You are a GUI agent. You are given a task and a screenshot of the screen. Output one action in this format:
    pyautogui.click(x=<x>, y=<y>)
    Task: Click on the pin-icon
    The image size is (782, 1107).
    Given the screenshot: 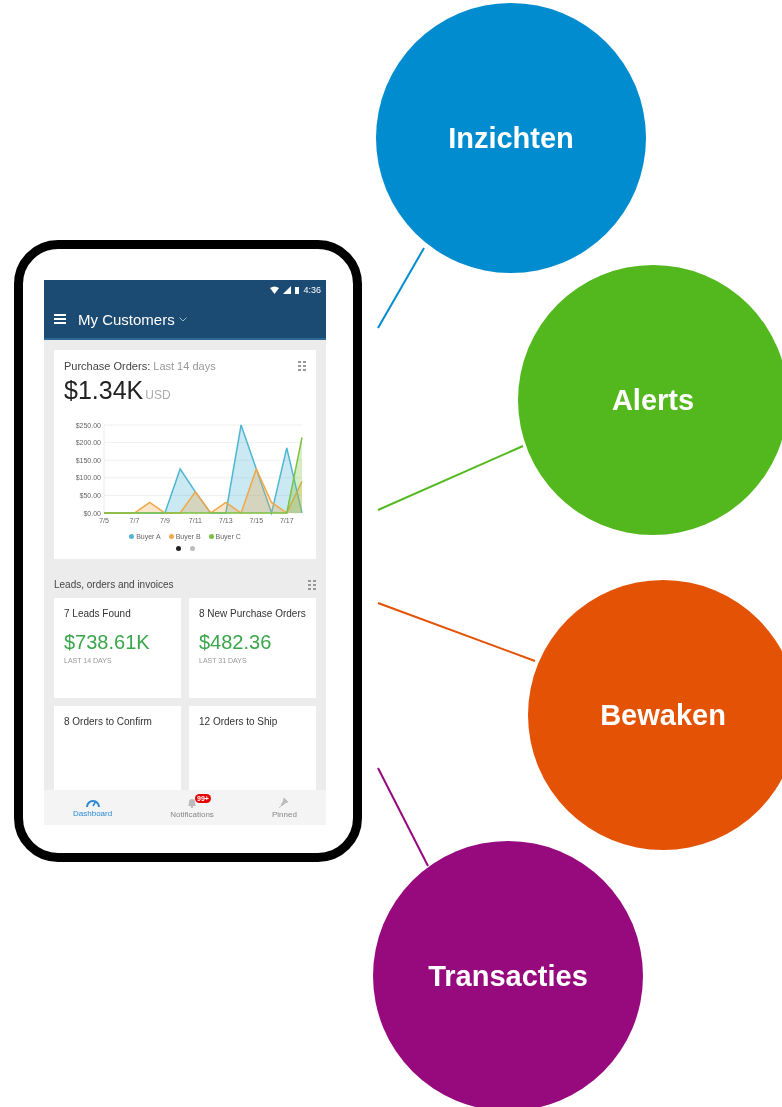 What is the action you would take?
    pyautogui.click(x=284, y=802)
    